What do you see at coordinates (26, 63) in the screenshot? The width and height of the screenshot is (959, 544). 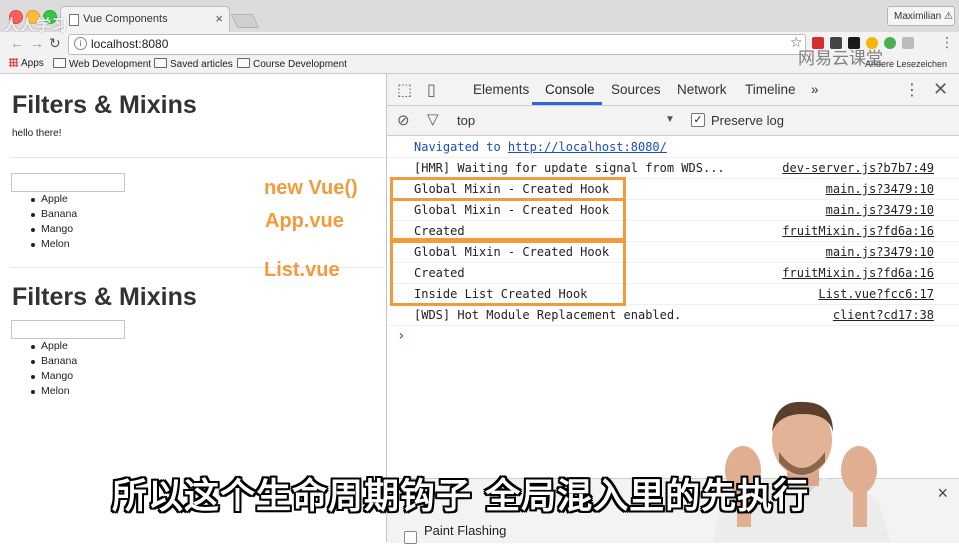 I see `bookmark-apps: Apps` at bounding box center [26, 63].